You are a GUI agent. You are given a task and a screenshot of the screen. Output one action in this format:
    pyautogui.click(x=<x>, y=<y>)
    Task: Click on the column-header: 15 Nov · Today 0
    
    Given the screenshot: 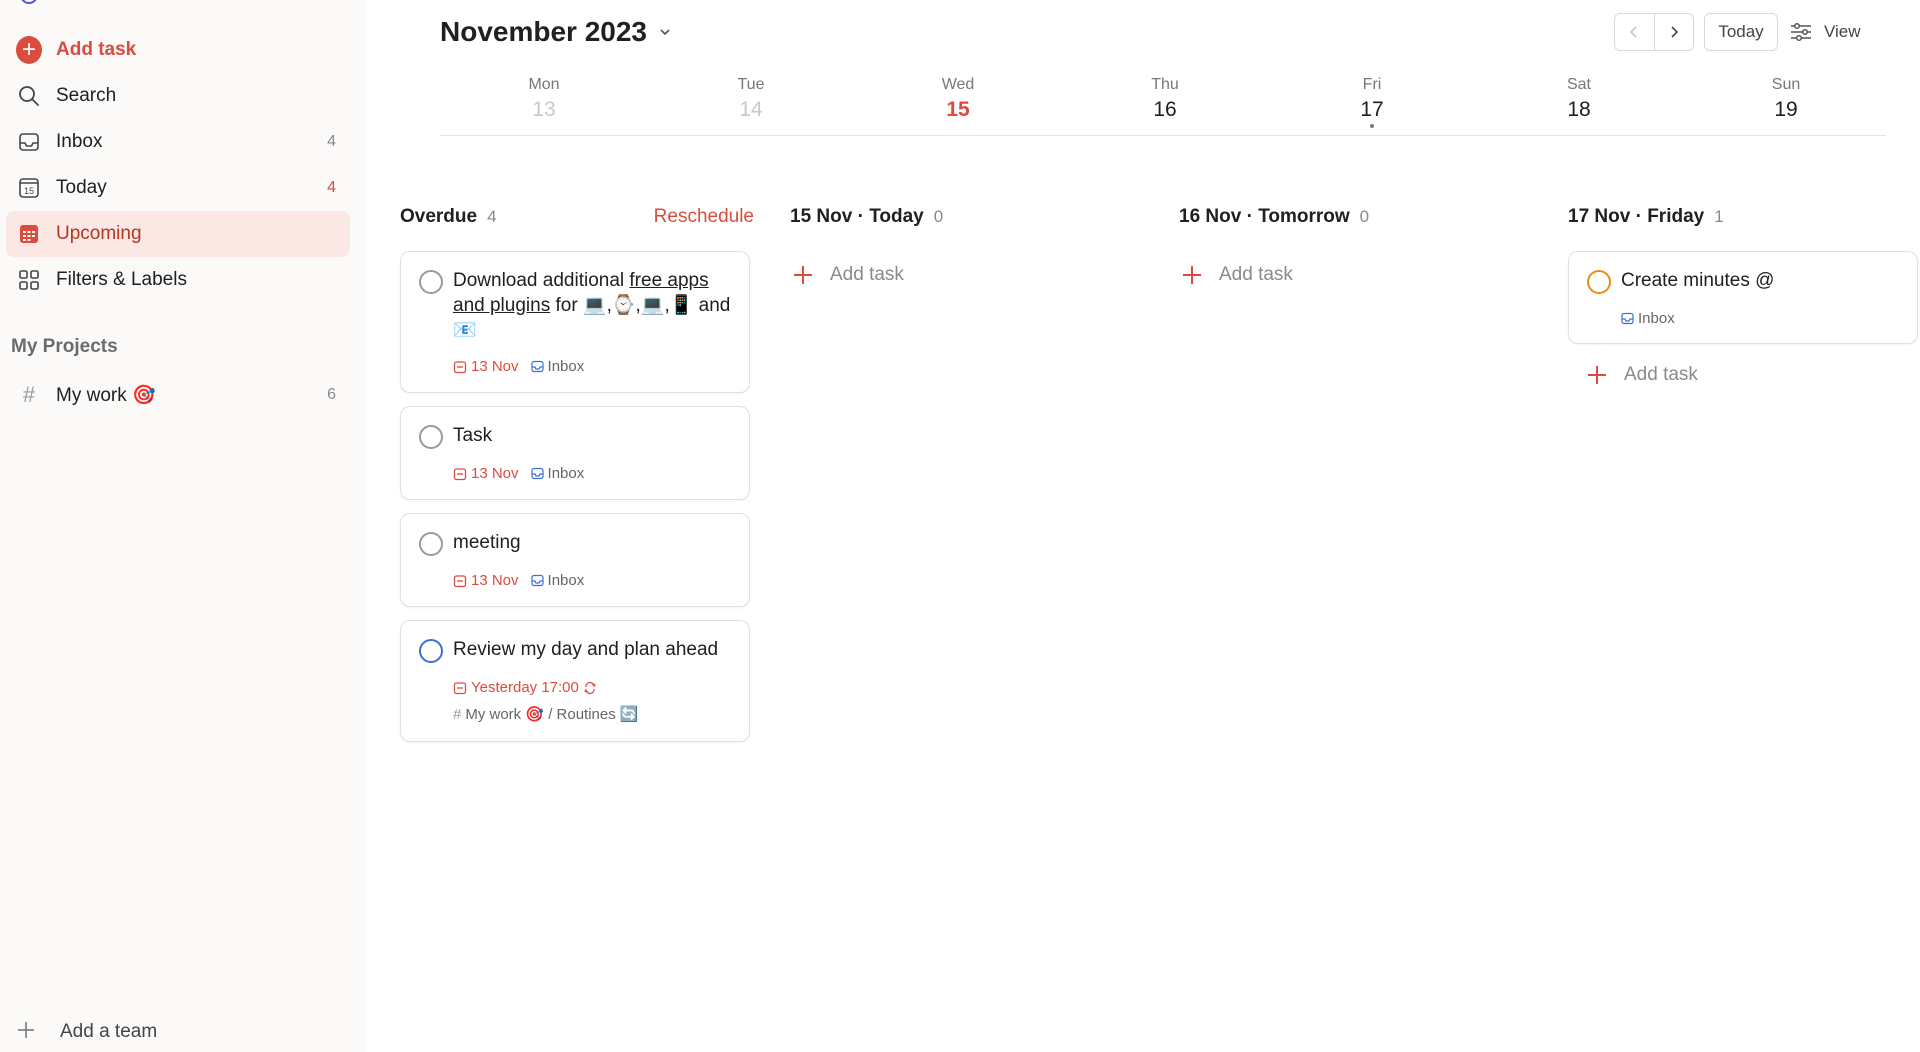 What is the action you would take?
    pyautogui.click(x=965, y=220)
    